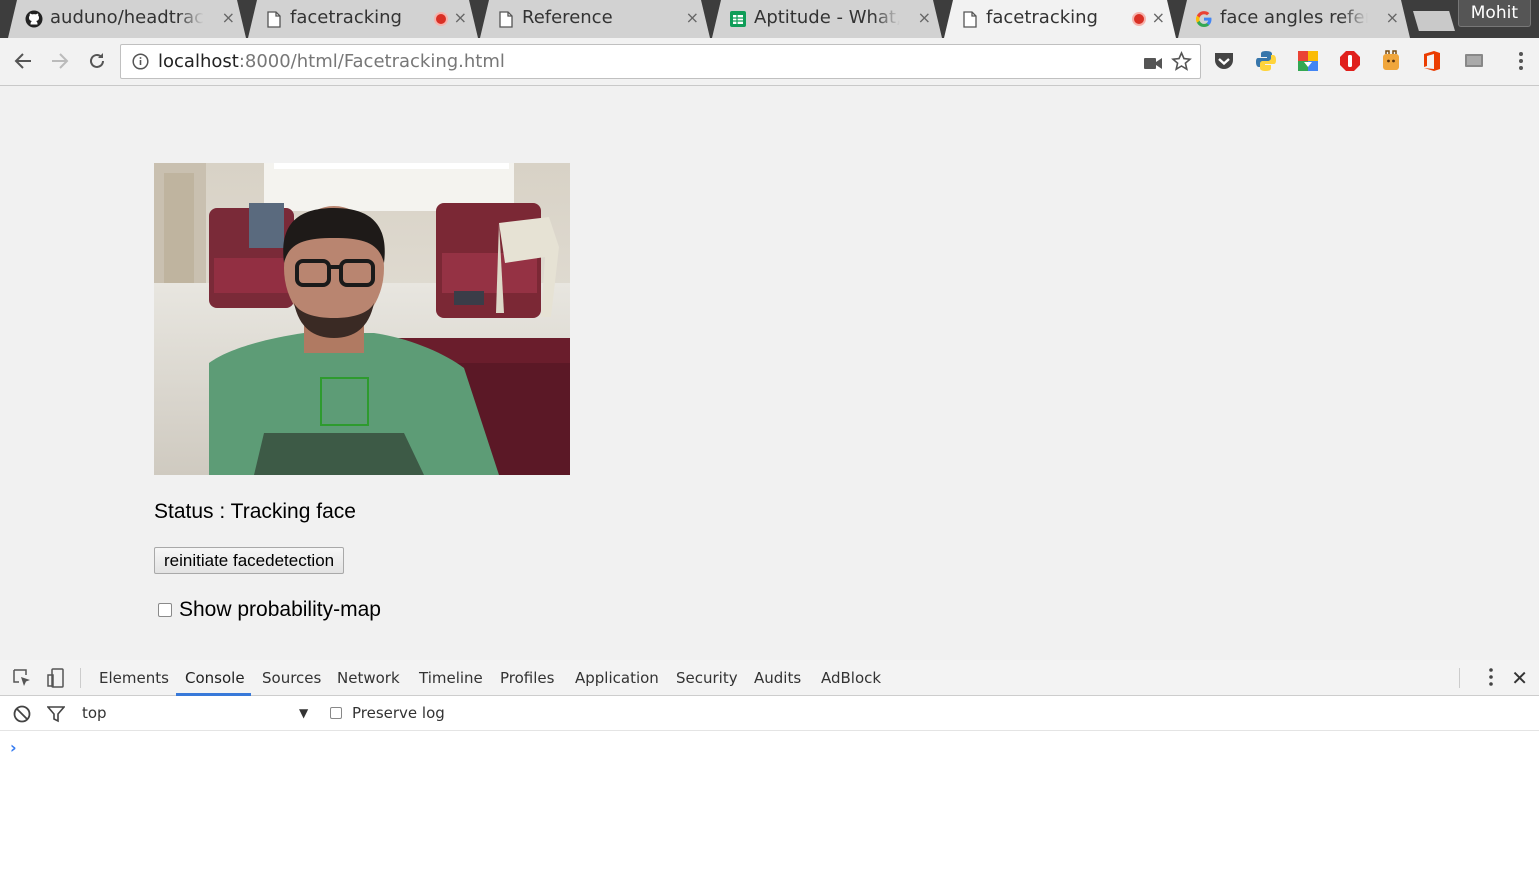 The width and height of the screenshot is (1539, 870). Describe the element at coordinates (215, 678) in the screenshot. I see `tab-console: Console` at that location.